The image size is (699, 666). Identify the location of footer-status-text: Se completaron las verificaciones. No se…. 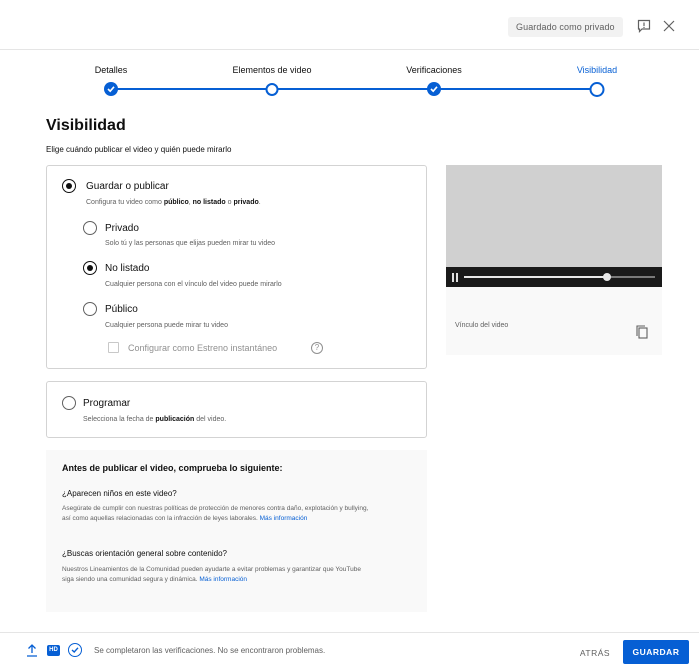
(210, 650).